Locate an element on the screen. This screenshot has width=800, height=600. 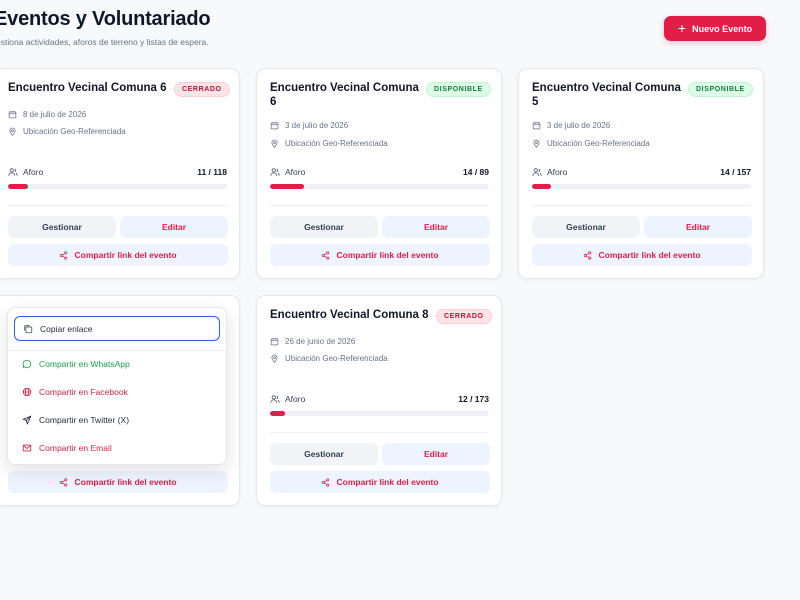
menu-divider is located at coordinates (117, 350).